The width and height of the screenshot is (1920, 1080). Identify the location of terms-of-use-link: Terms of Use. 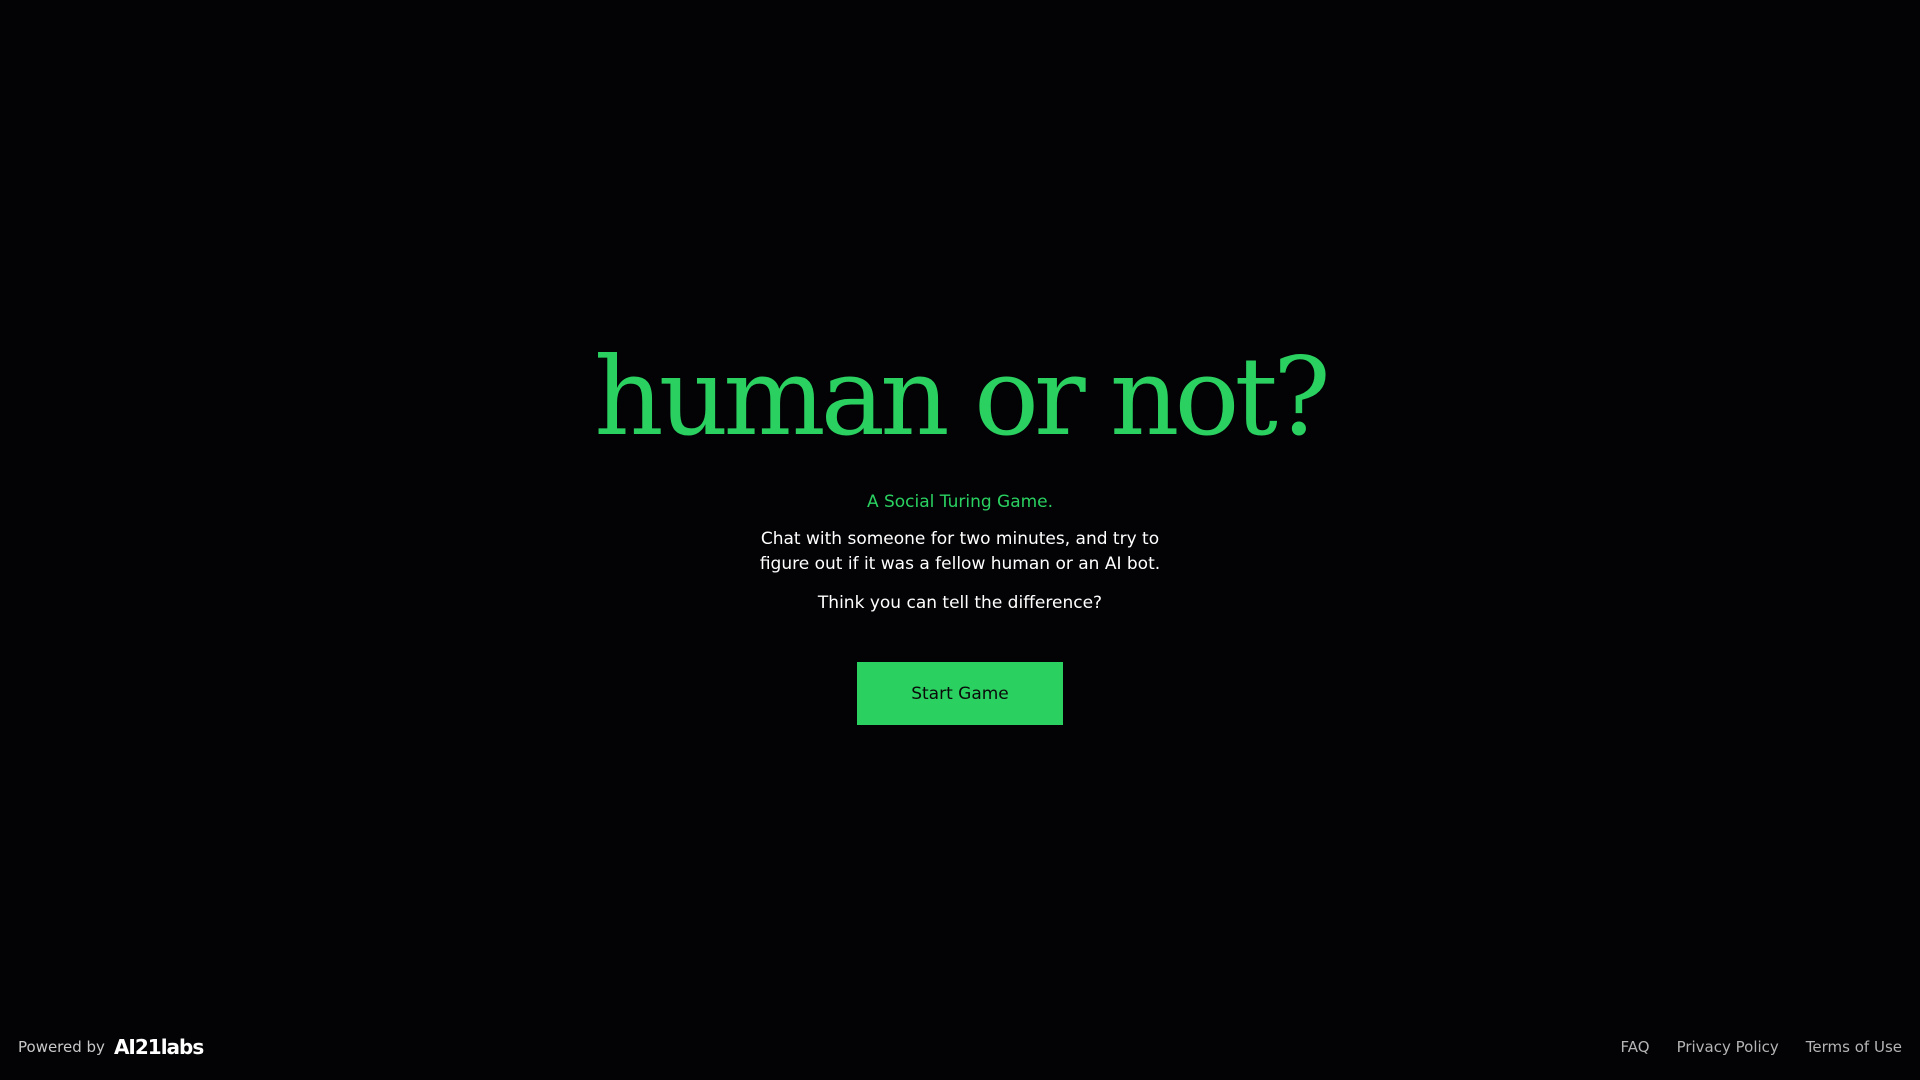
(1854, 1047).